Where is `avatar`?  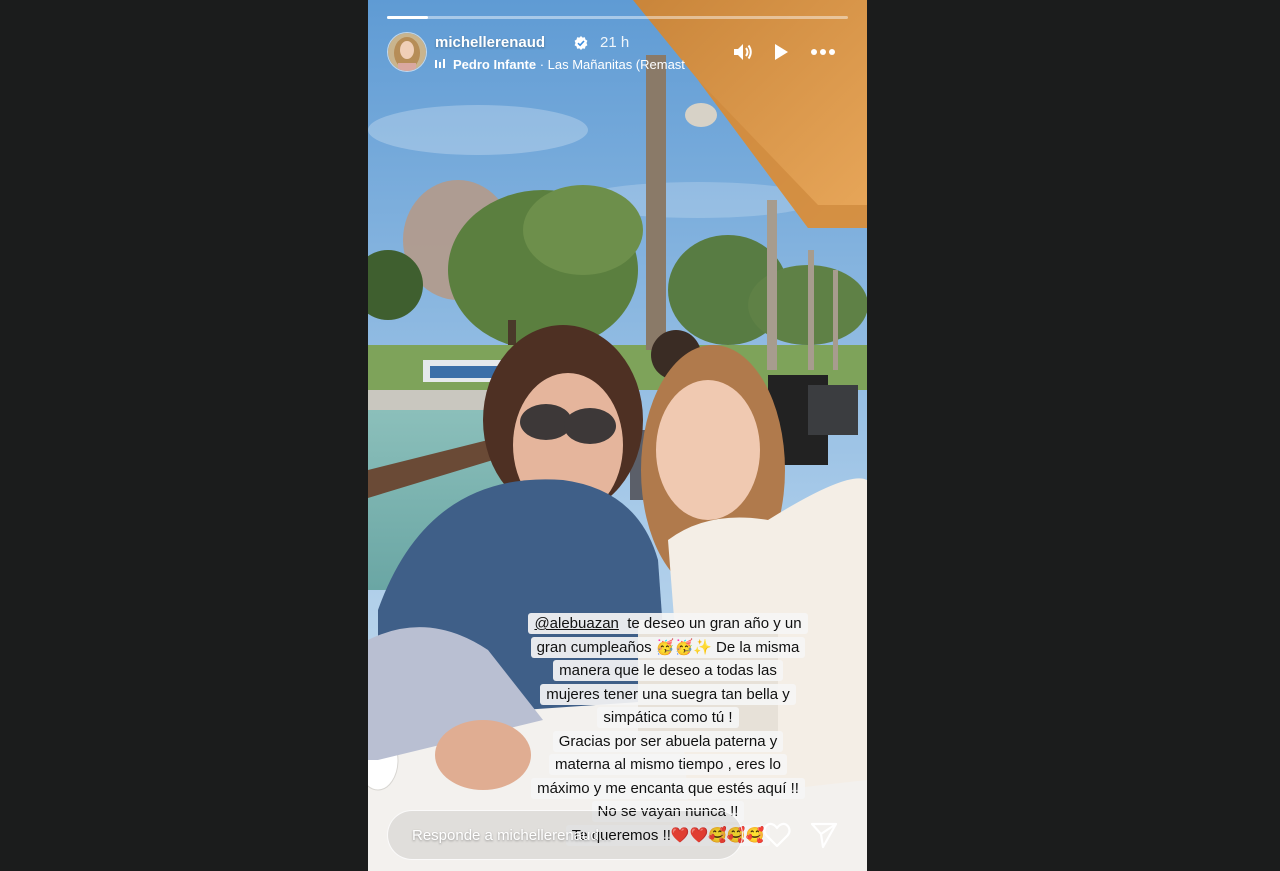 avatar is located at coordinates (407, 52).